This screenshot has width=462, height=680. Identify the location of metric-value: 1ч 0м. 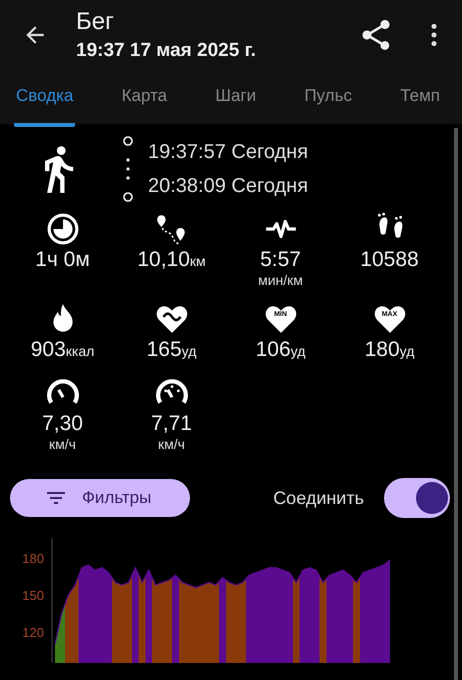
(62, 260).